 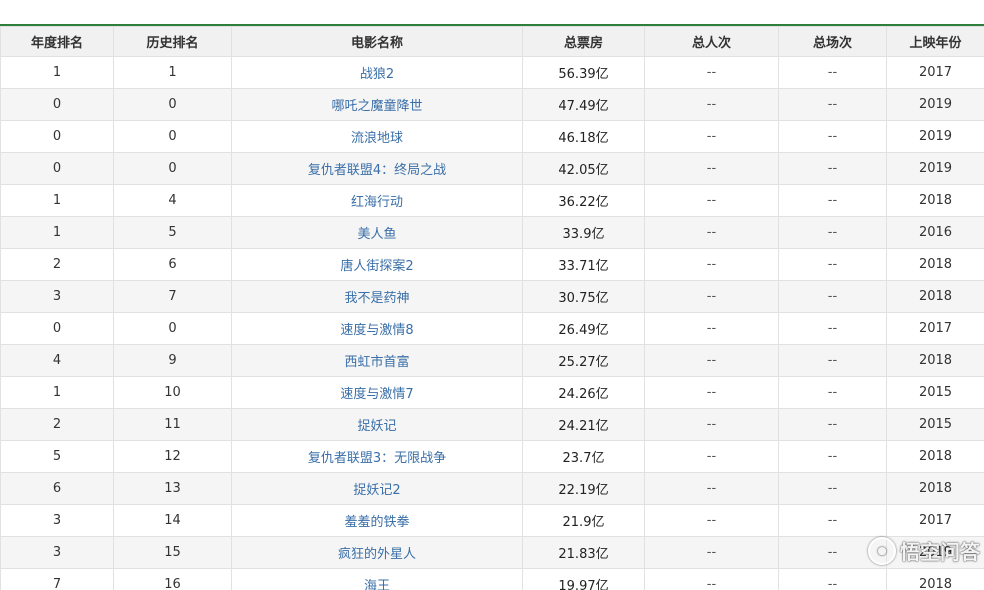 I want to click on cell-total-gross: 33.9亿, so click(x=583, y=232).